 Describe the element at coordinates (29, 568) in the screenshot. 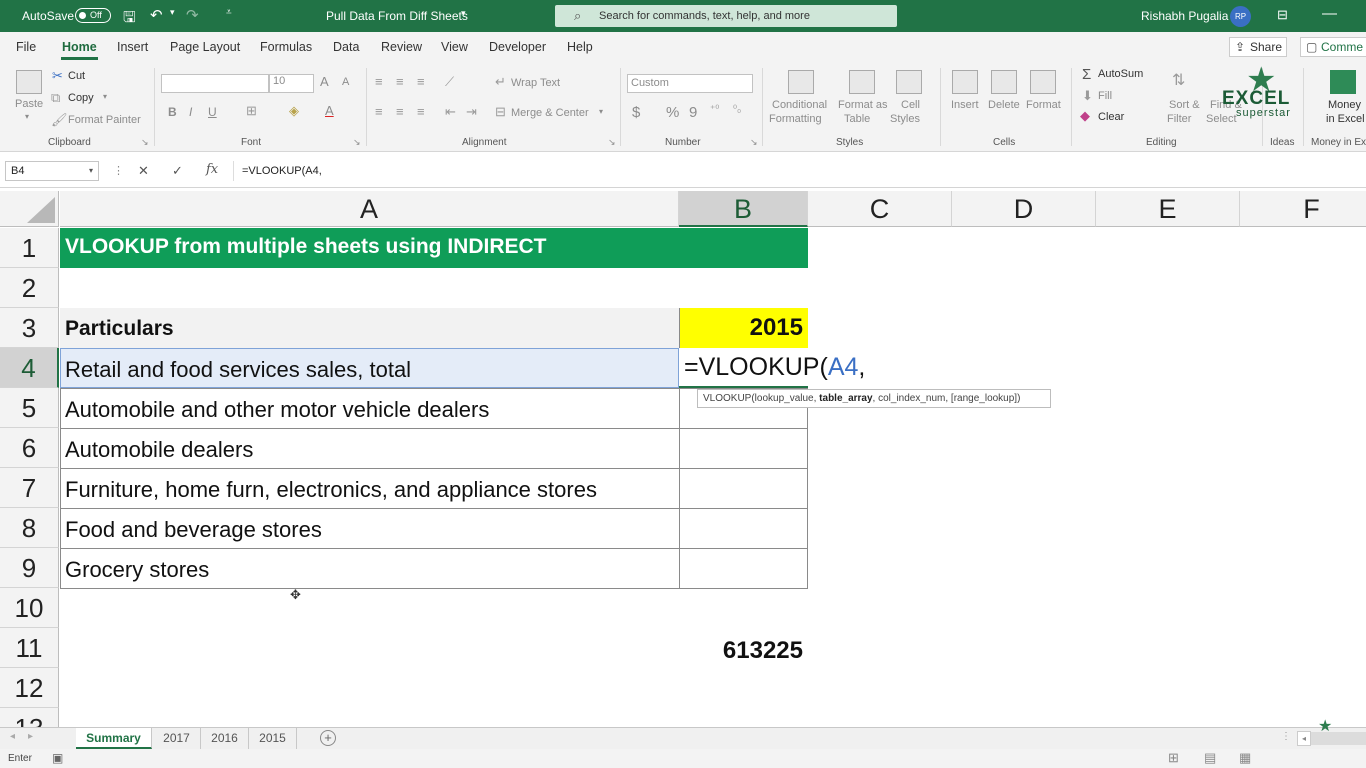

I see `row-header-9: 9` at that location.